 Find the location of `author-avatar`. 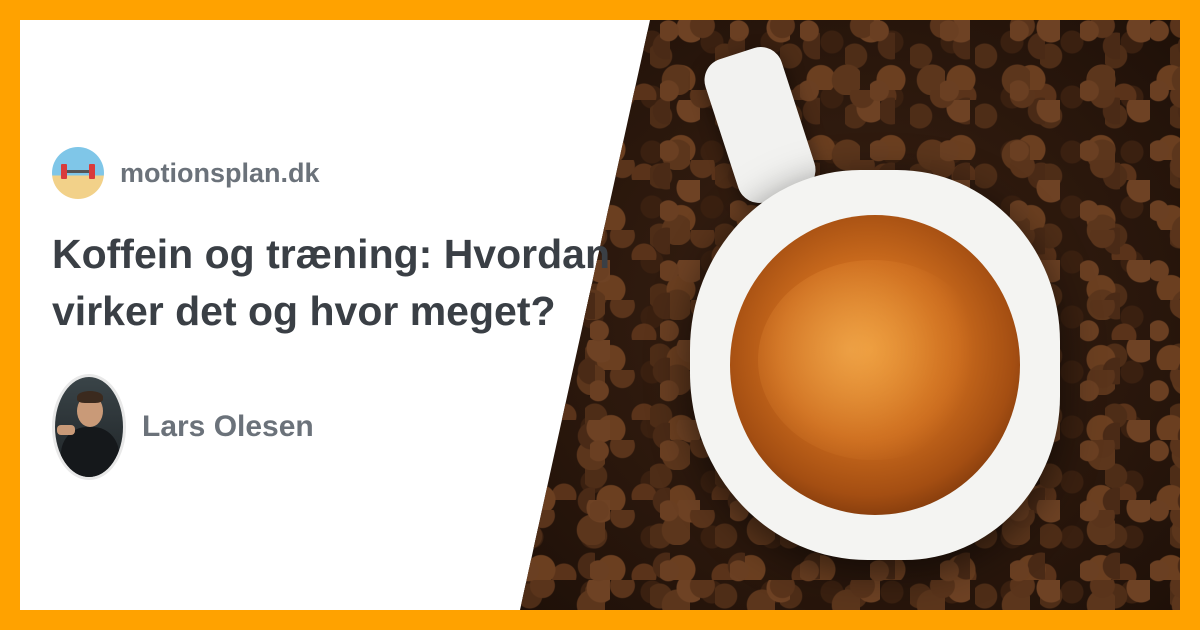

author-avatar is located at coordinates (89, 427).